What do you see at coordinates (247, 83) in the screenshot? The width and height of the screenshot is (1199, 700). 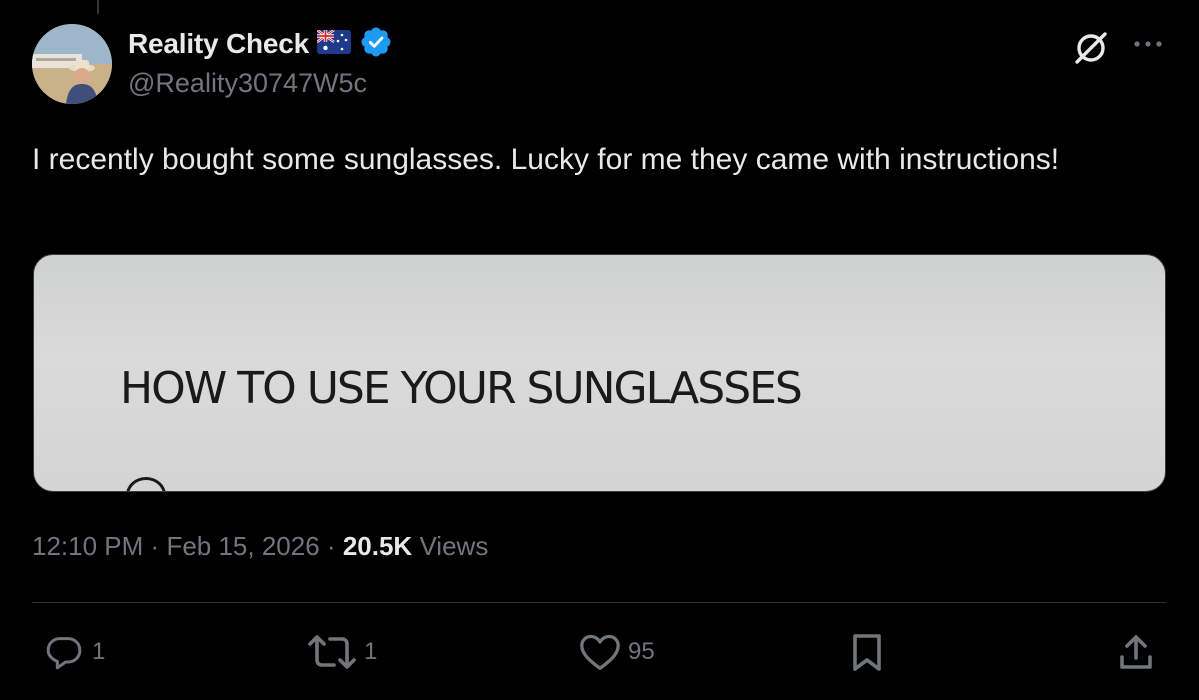 I see `author-handle: @Reality30747W5c` at bounding box center [247, 83].